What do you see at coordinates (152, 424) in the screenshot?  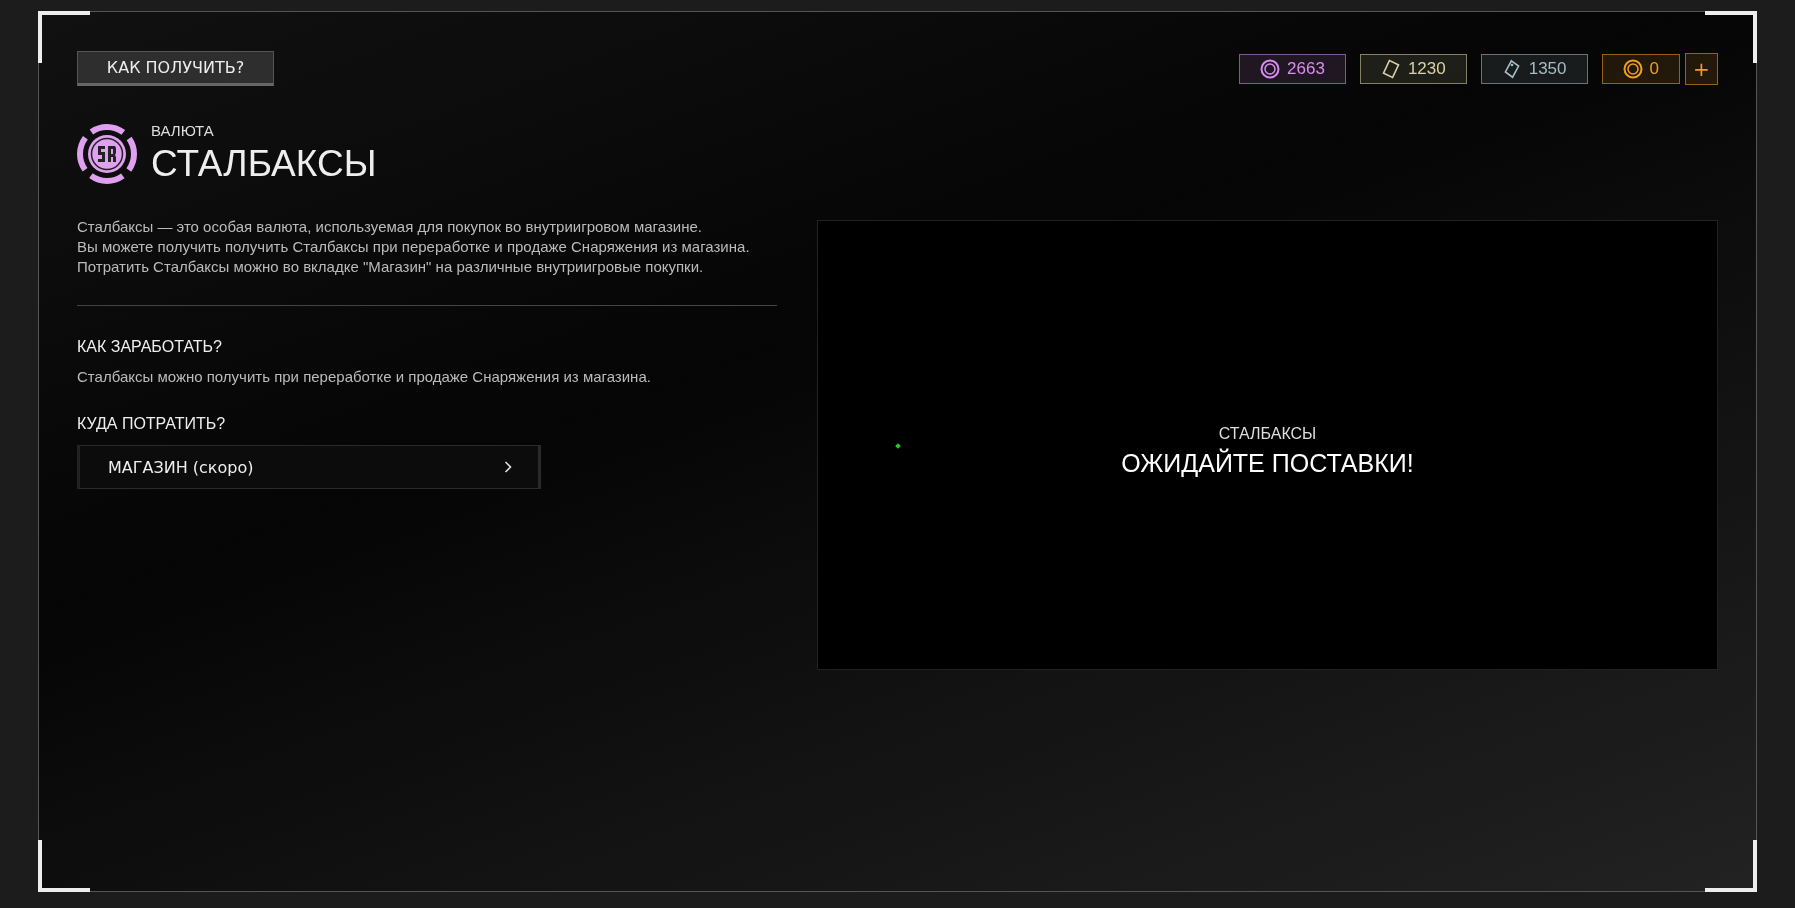 I see `spend-heading: КУДА ПОТРАТИТЬ?` at bounding box center [152, 424].